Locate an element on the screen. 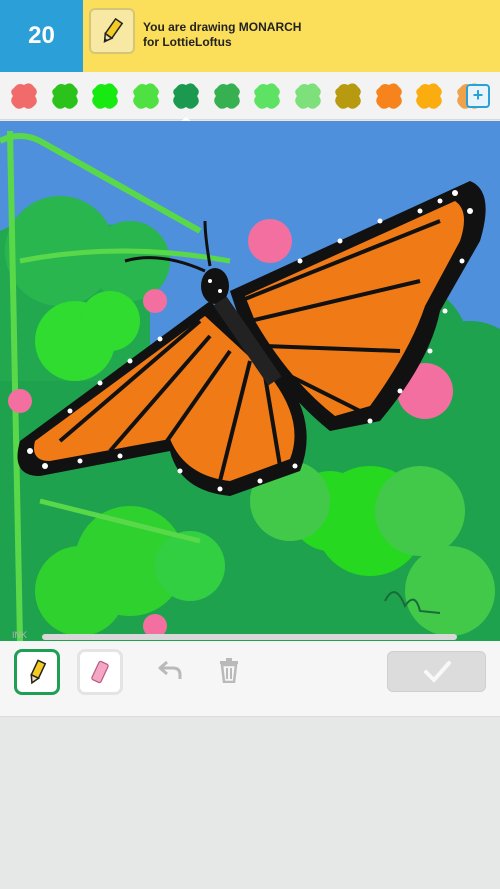 The height and width of the screenshot is (889, 500). drawing-prompt: You are drawing MONARCH for LottieLoftus is located at coordinates (222, 35).